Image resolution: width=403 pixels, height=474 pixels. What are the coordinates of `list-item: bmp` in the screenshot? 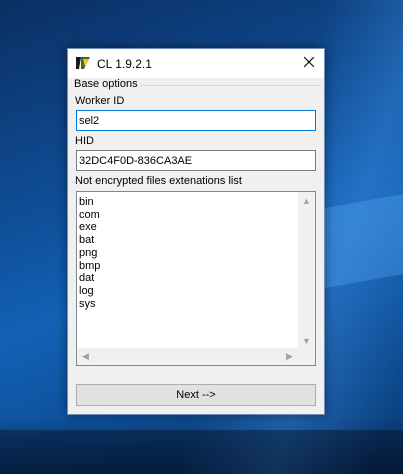 It's located at (189, 266).